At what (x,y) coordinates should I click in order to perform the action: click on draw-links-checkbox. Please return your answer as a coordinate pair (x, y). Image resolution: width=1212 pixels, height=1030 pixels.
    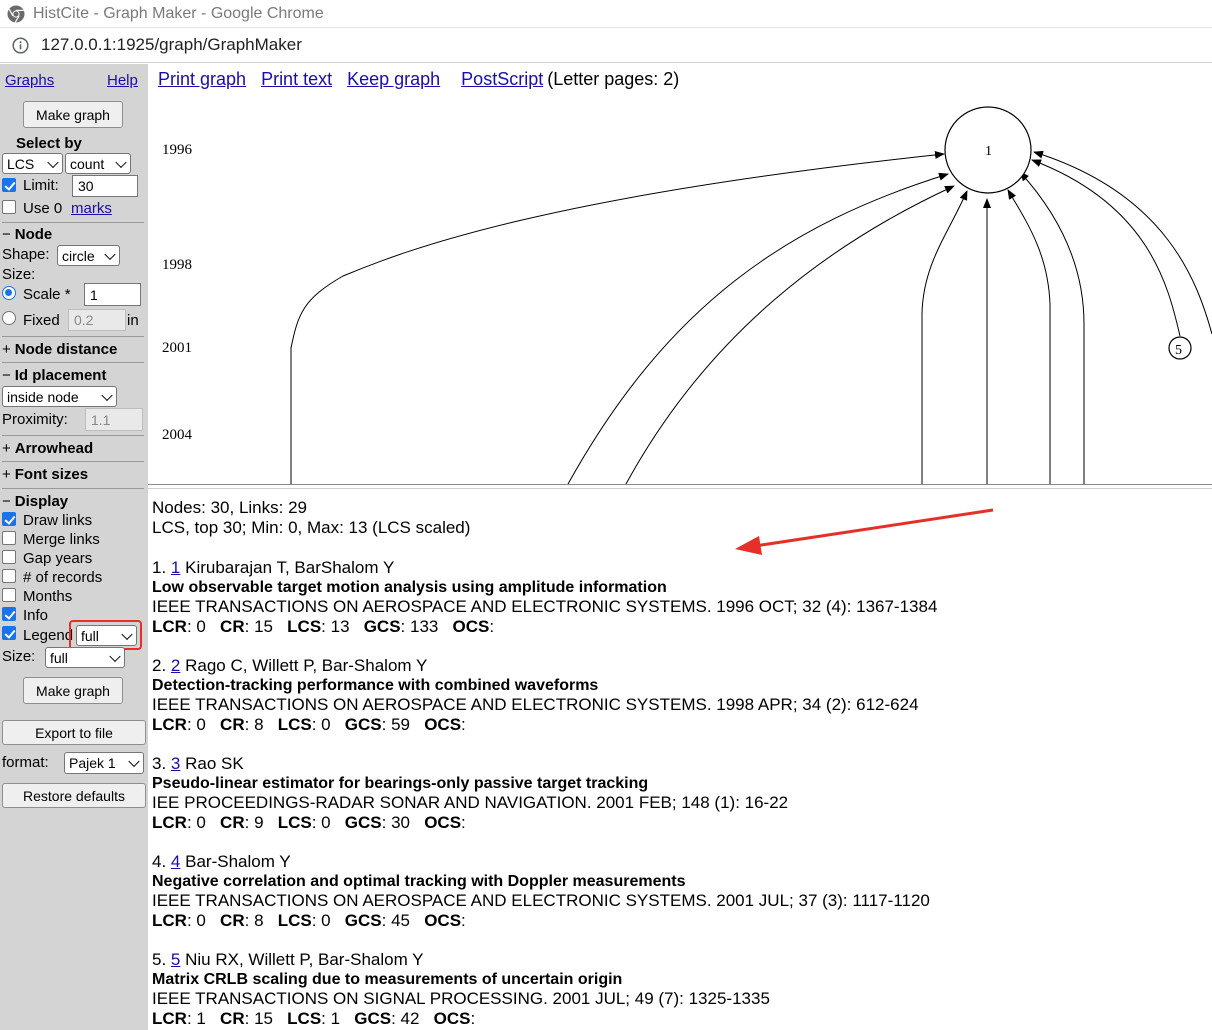
    Looking at the image, I should click on (9, 519).